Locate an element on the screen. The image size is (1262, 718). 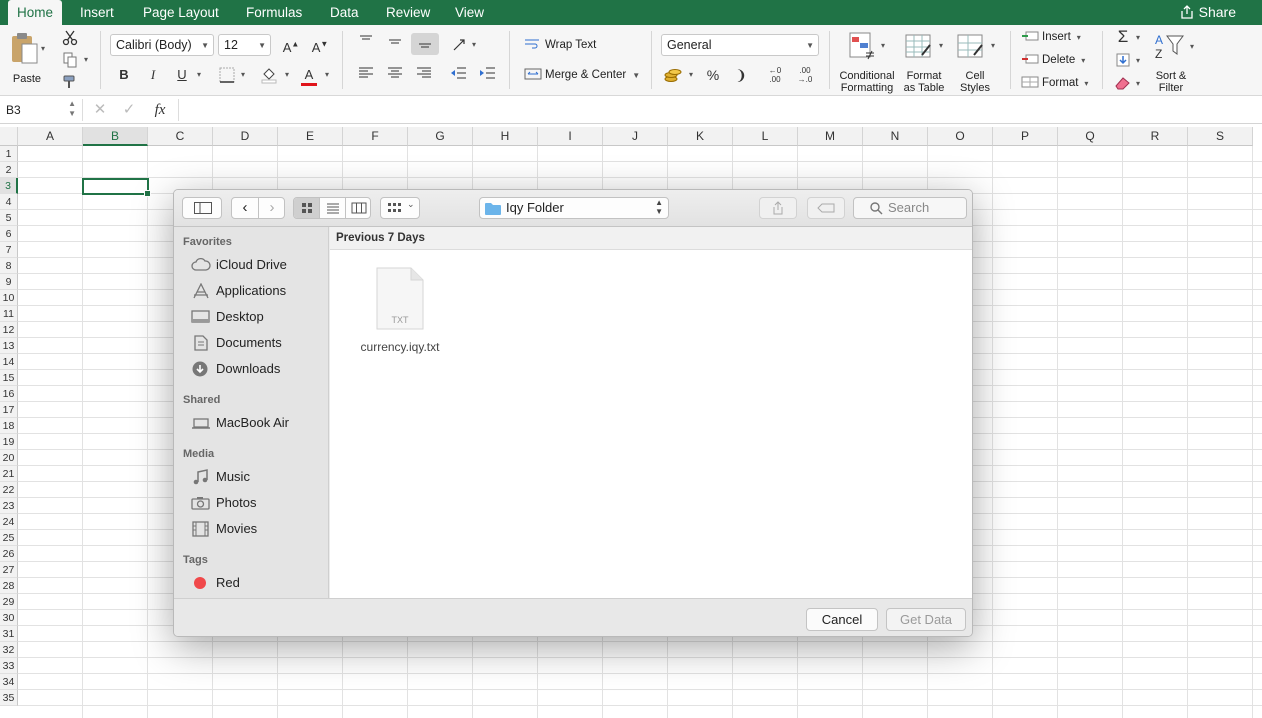
column-header-i: I is located at coordinates (570, 136).